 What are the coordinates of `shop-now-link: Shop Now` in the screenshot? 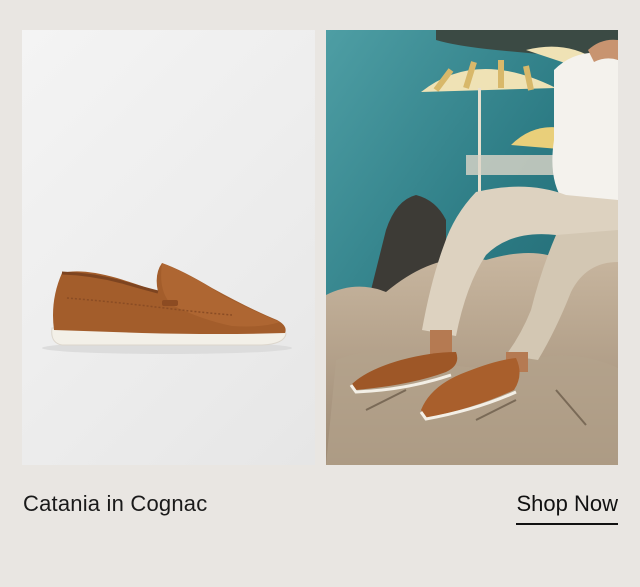 It's located at (567, 508).